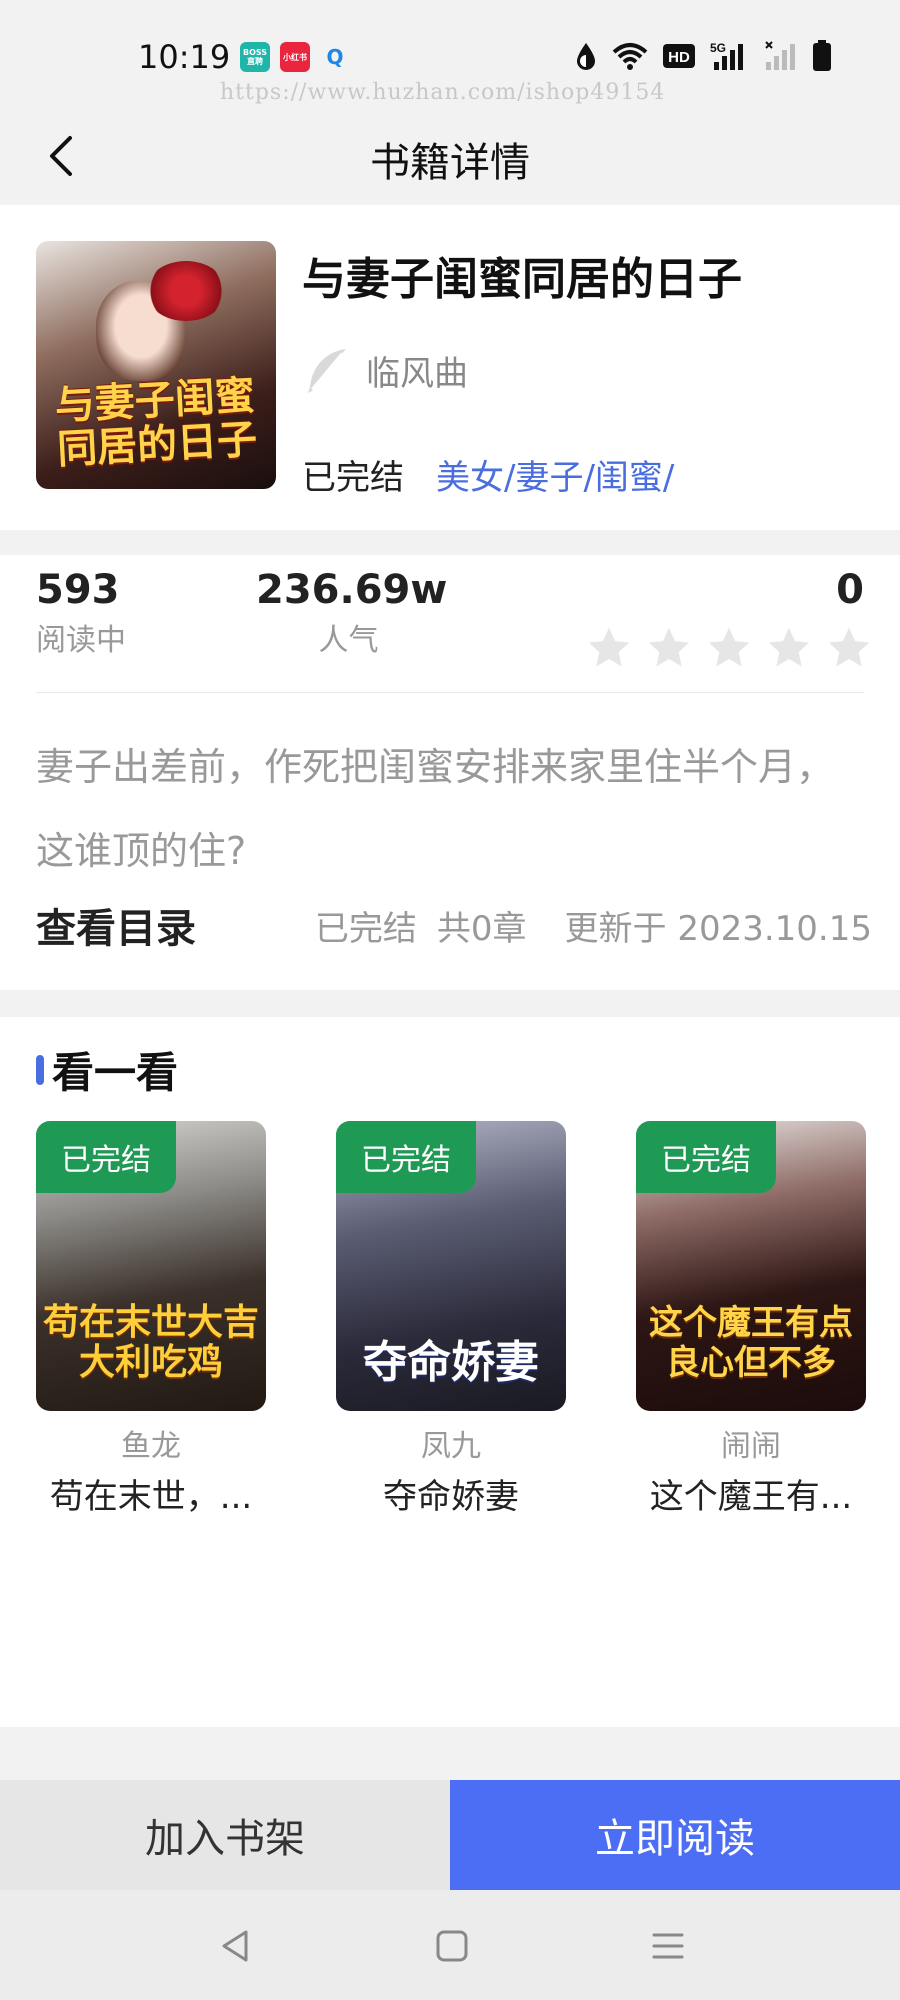 This screenshot has width=900, height=2000. I want to click on cover-title-art: 夺命娇妻, so click(451, 1362).